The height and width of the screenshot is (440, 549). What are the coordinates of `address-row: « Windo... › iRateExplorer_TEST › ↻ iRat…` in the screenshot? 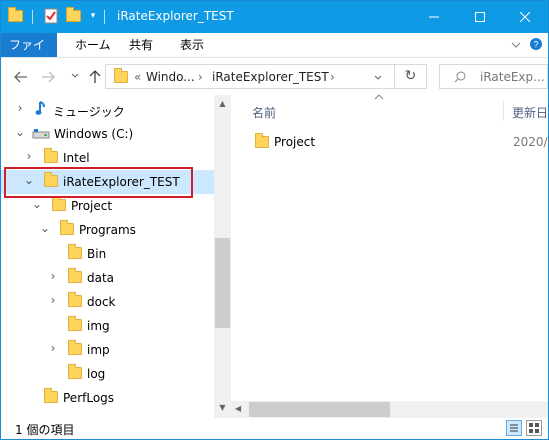 It's located at (274, 76).